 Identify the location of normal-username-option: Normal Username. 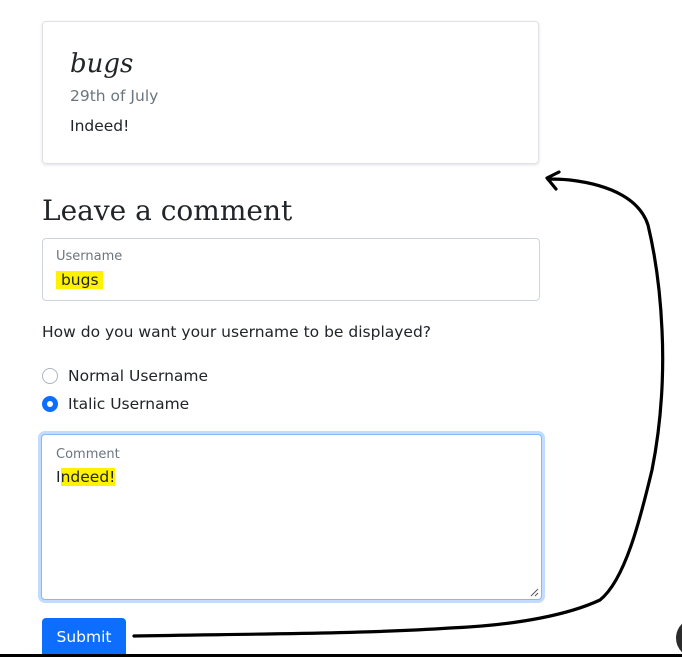
(125, 376).